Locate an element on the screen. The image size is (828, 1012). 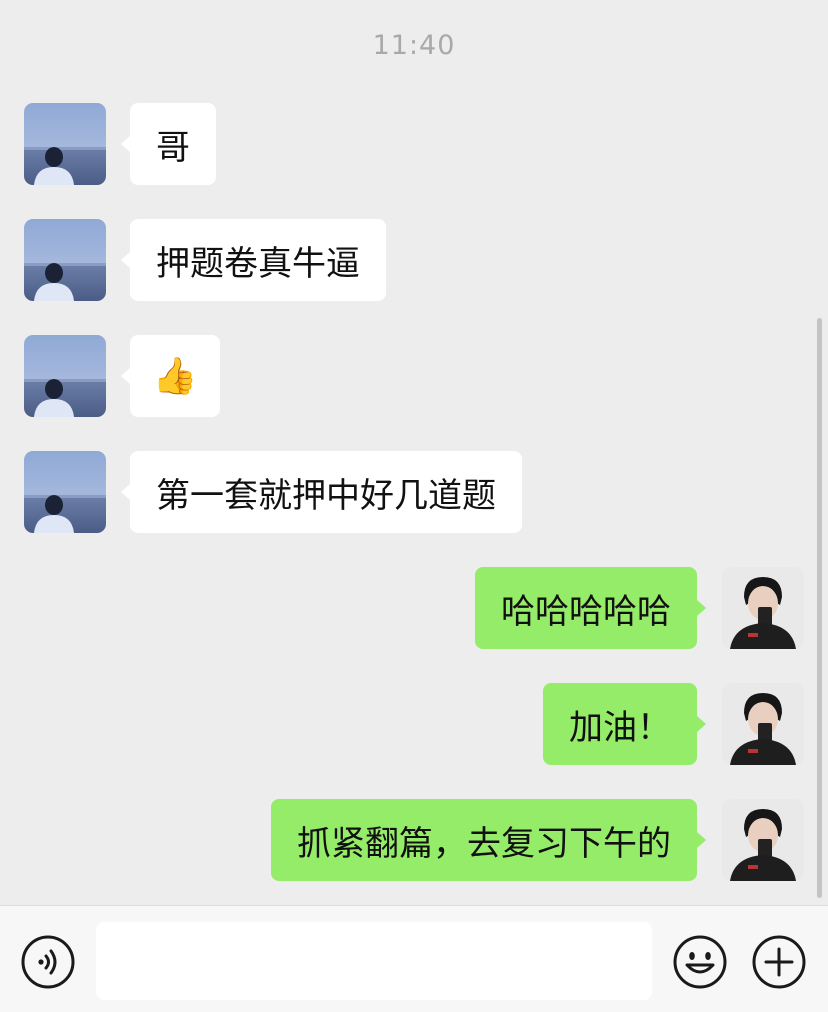
message-text: 加油！ is located at coordinates (620, 727).